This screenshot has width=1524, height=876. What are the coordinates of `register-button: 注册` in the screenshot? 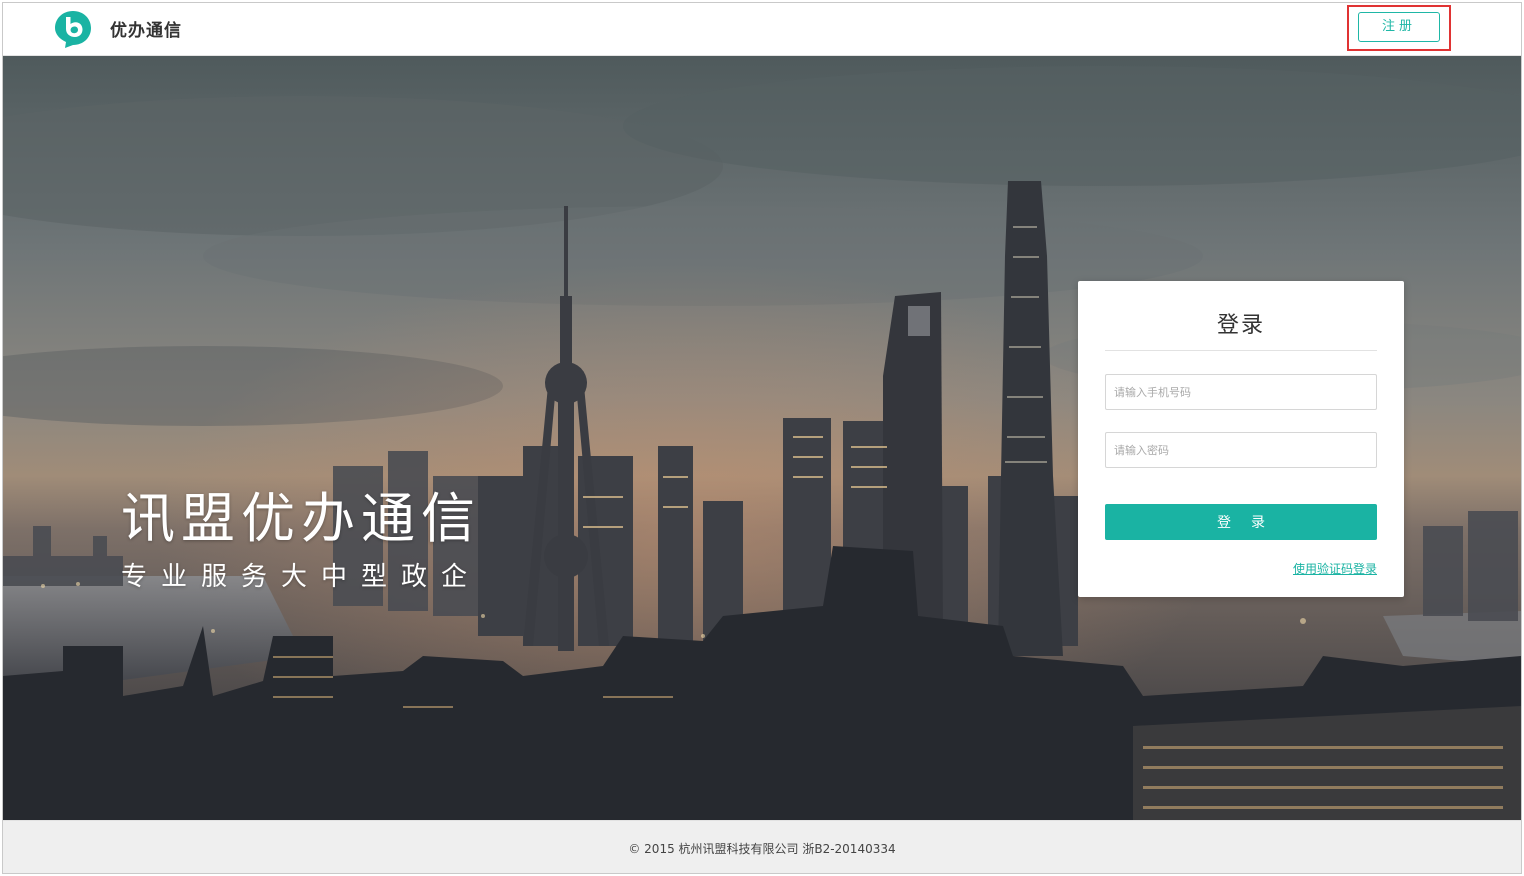 It's located at (1399, 27).